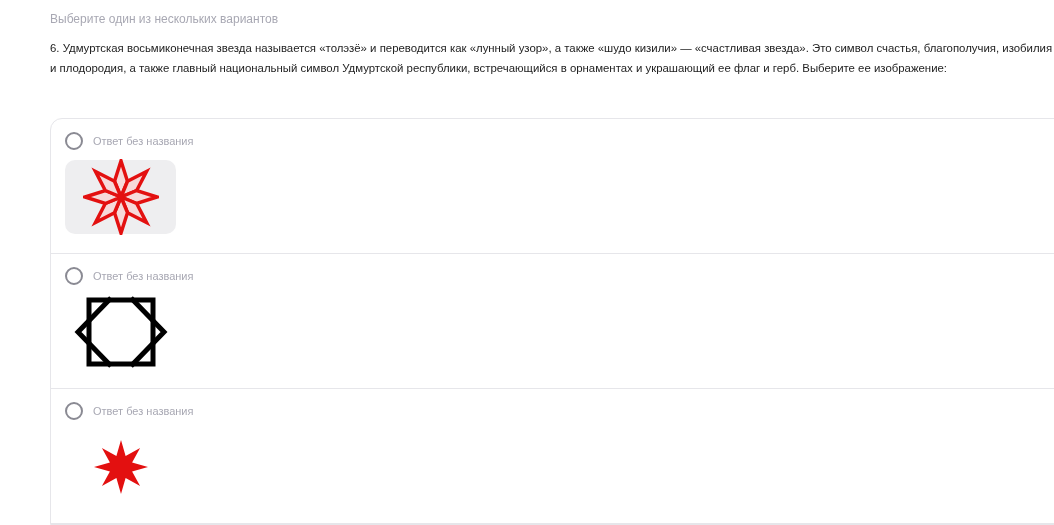 The width and height of the screenshot is (1054, 525). What do you see at coordinates (120, 332) in the screenshot?
I see `square-star-icon` at bounding box center [120, 332].